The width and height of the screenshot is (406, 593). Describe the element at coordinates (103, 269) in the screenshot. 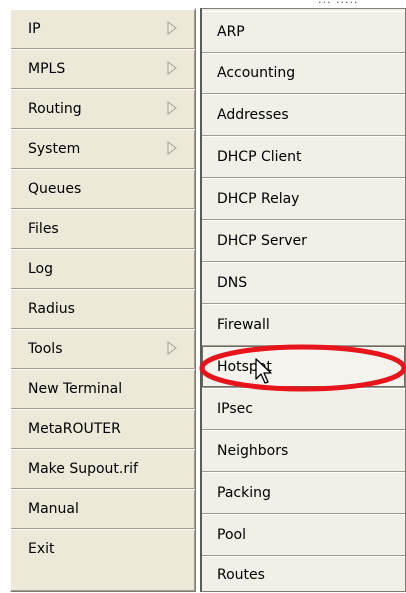

I see `menu-item-log: Log` at that location.